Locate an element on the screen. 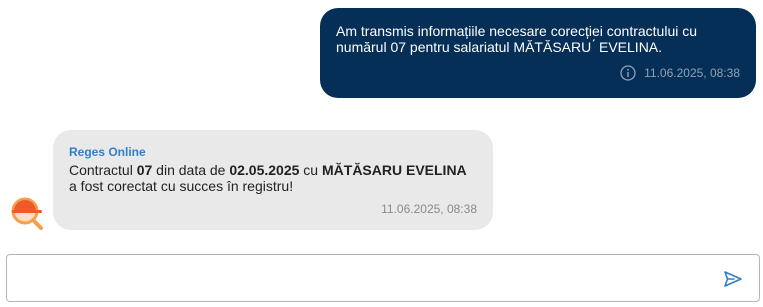 Image resolution: width=763 pixels, height=307 pixels. send-icon is located at coordinates (733, 281).